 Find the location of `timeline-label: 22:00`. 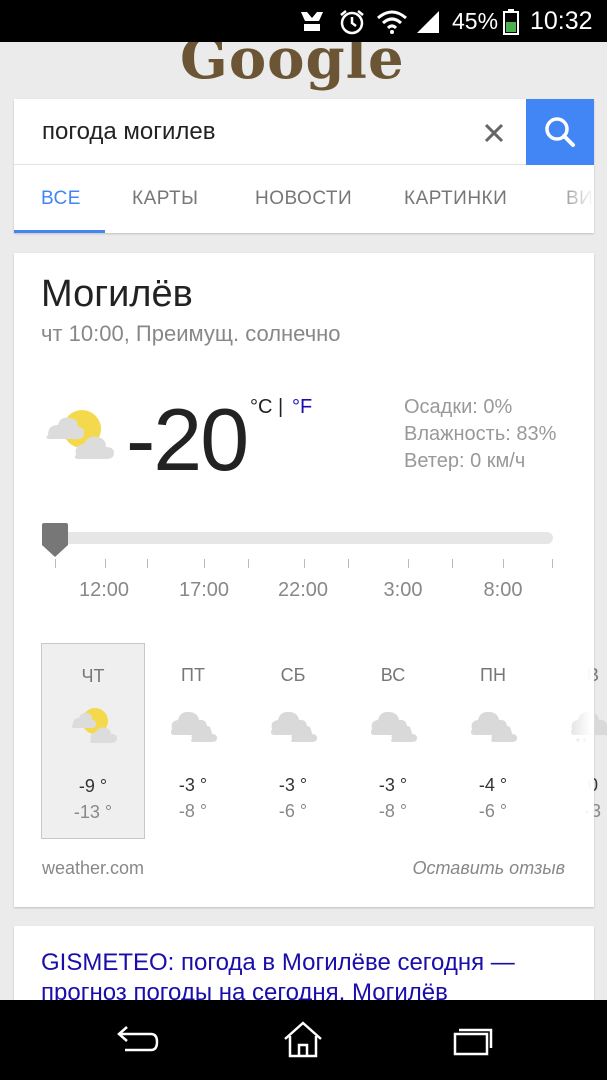

timeline-label: 22:00 is located at coordinates (303, 590).